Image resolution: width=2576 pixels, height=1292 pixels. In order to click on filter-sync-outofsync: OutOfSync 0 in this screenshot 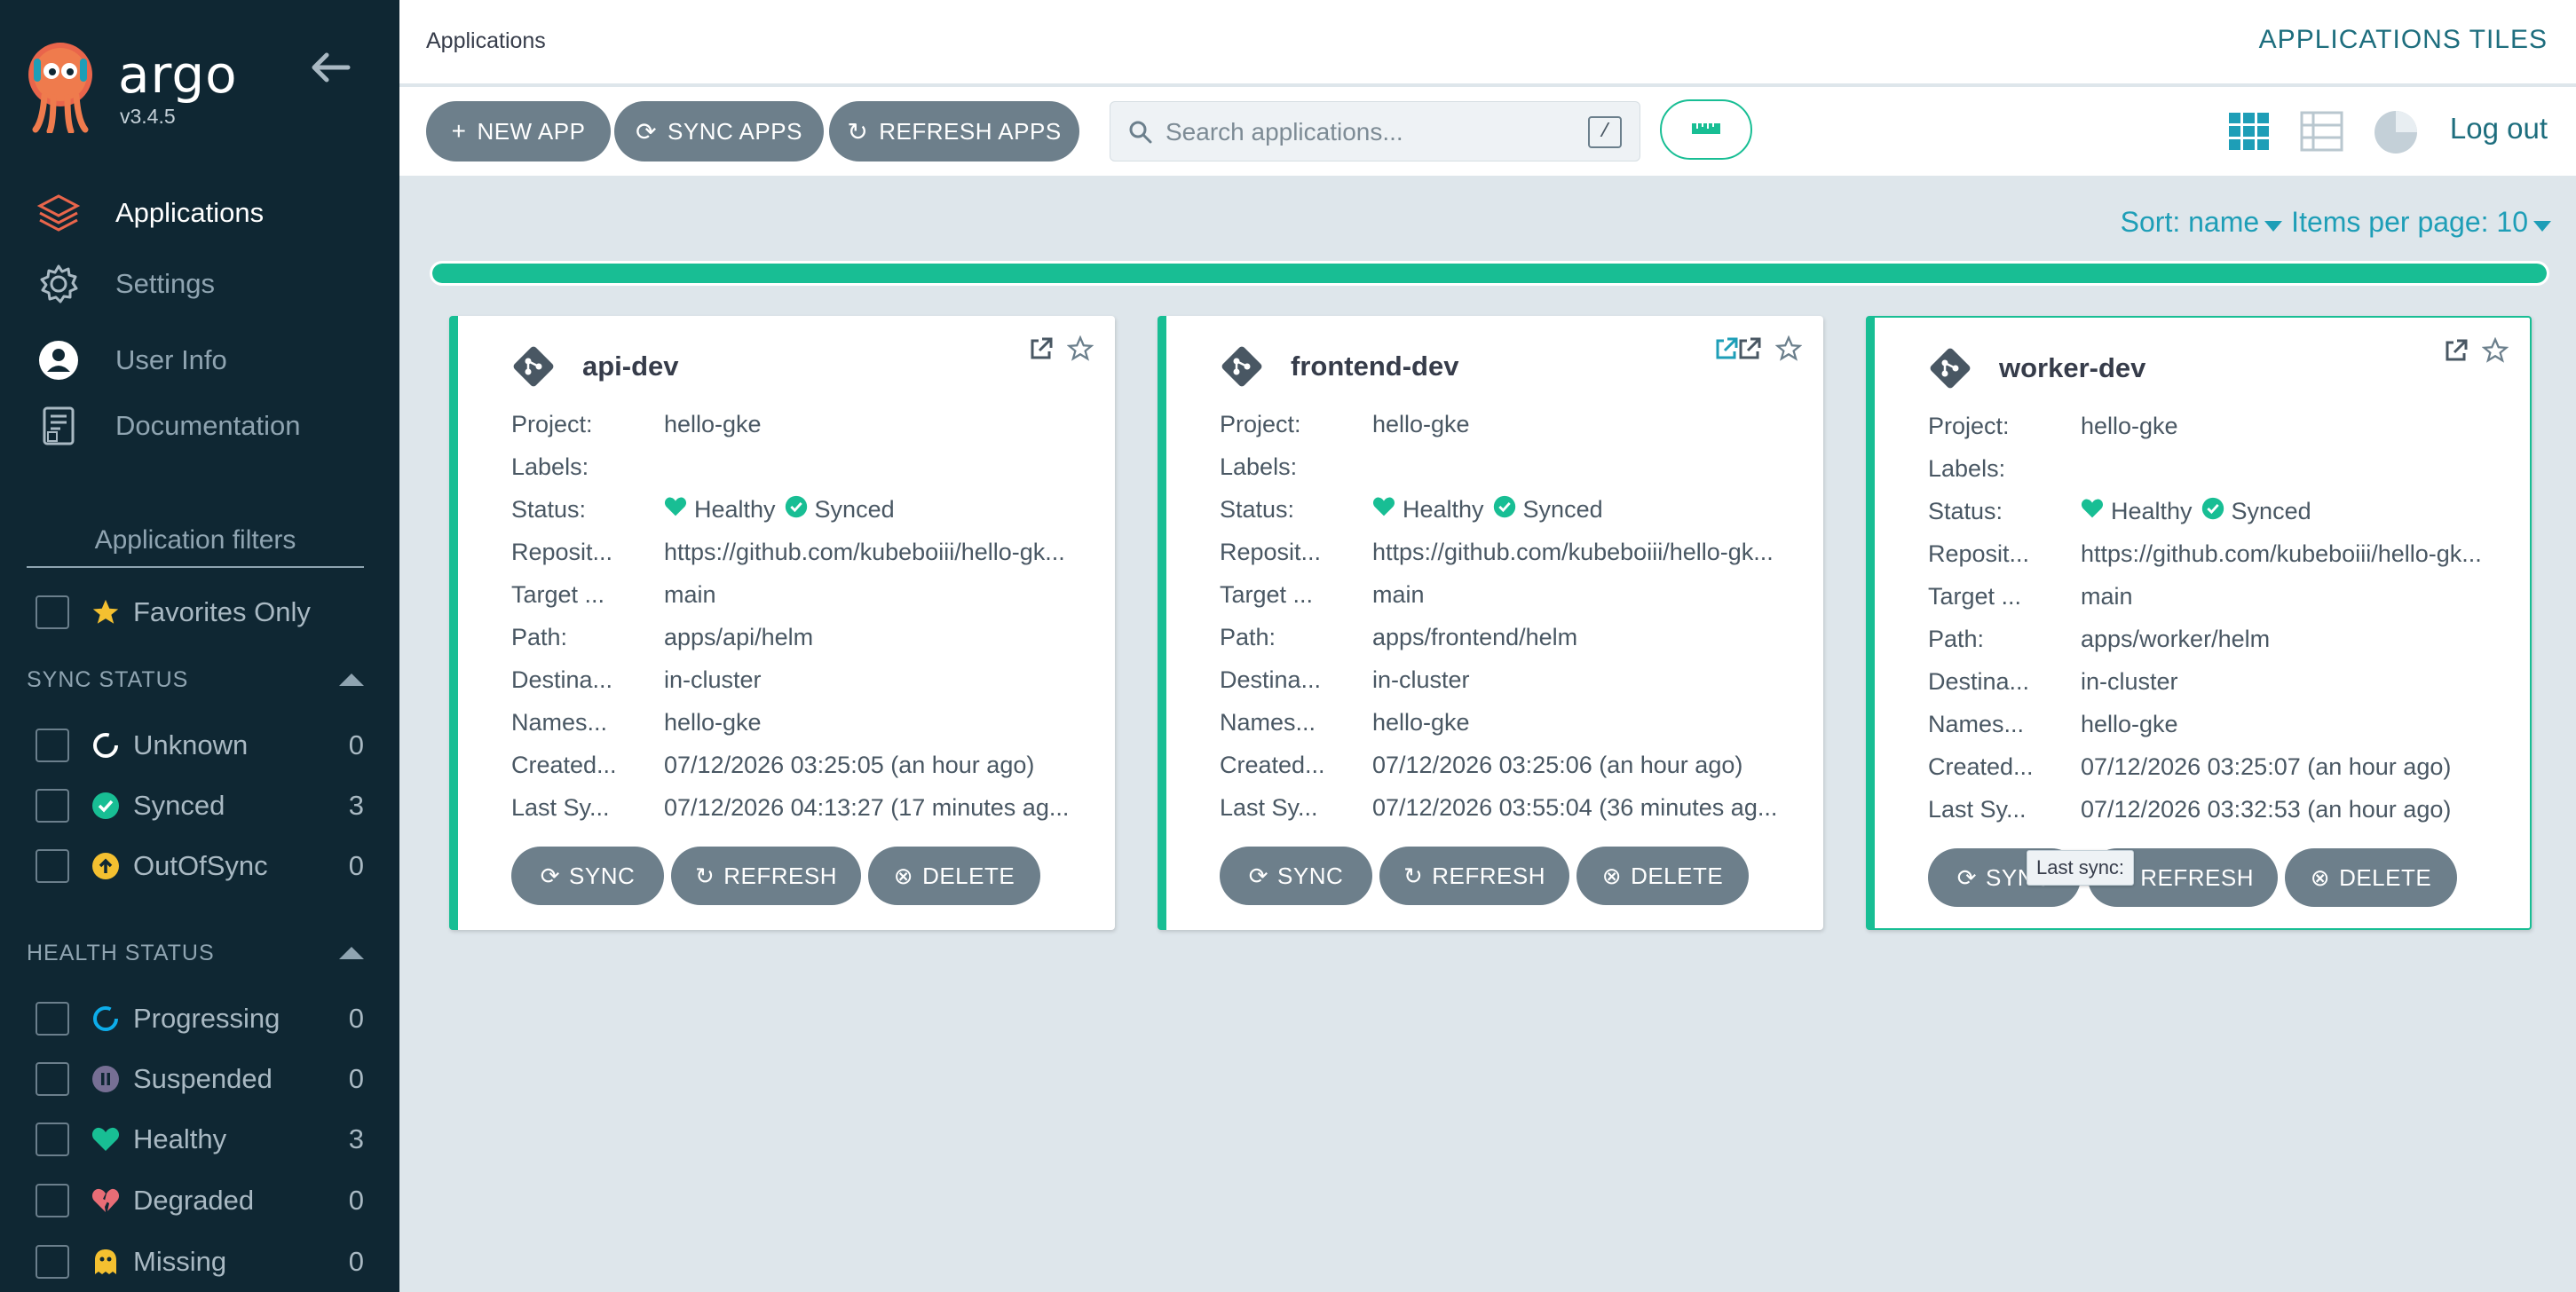, I will do `click(200, 866)`.